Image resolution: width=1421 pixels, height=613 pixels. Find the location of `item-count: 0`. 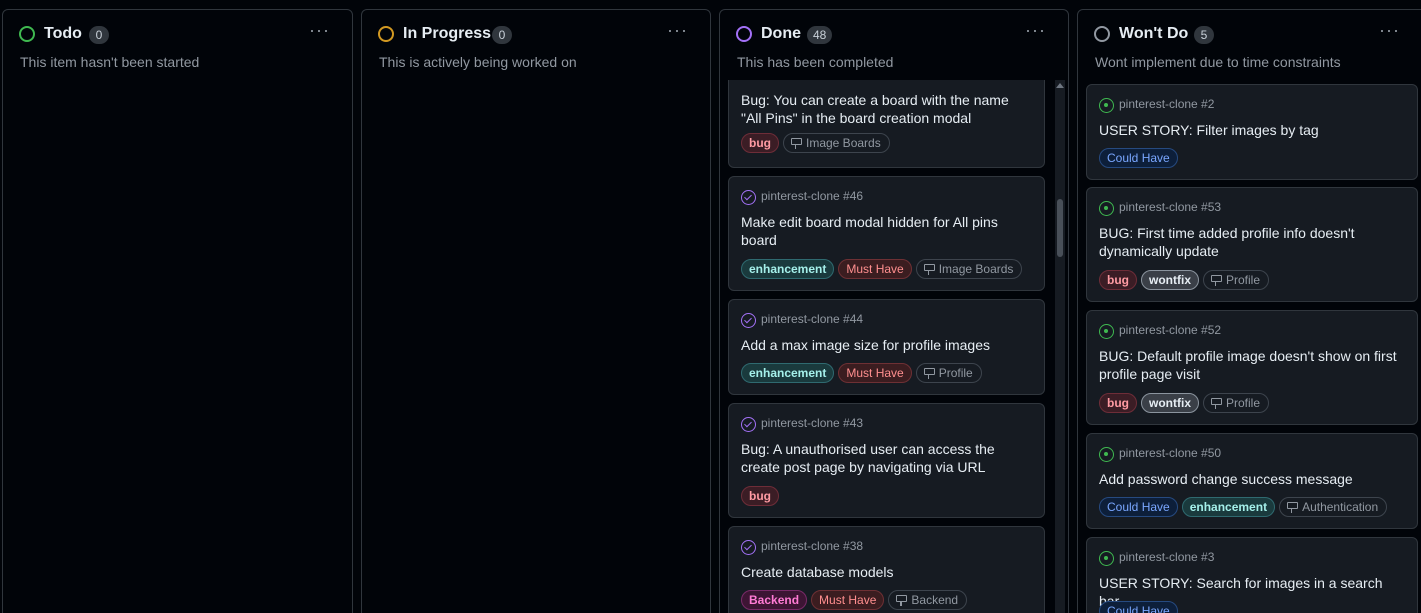

item-count: 0 is located at coordinates (99, 35).